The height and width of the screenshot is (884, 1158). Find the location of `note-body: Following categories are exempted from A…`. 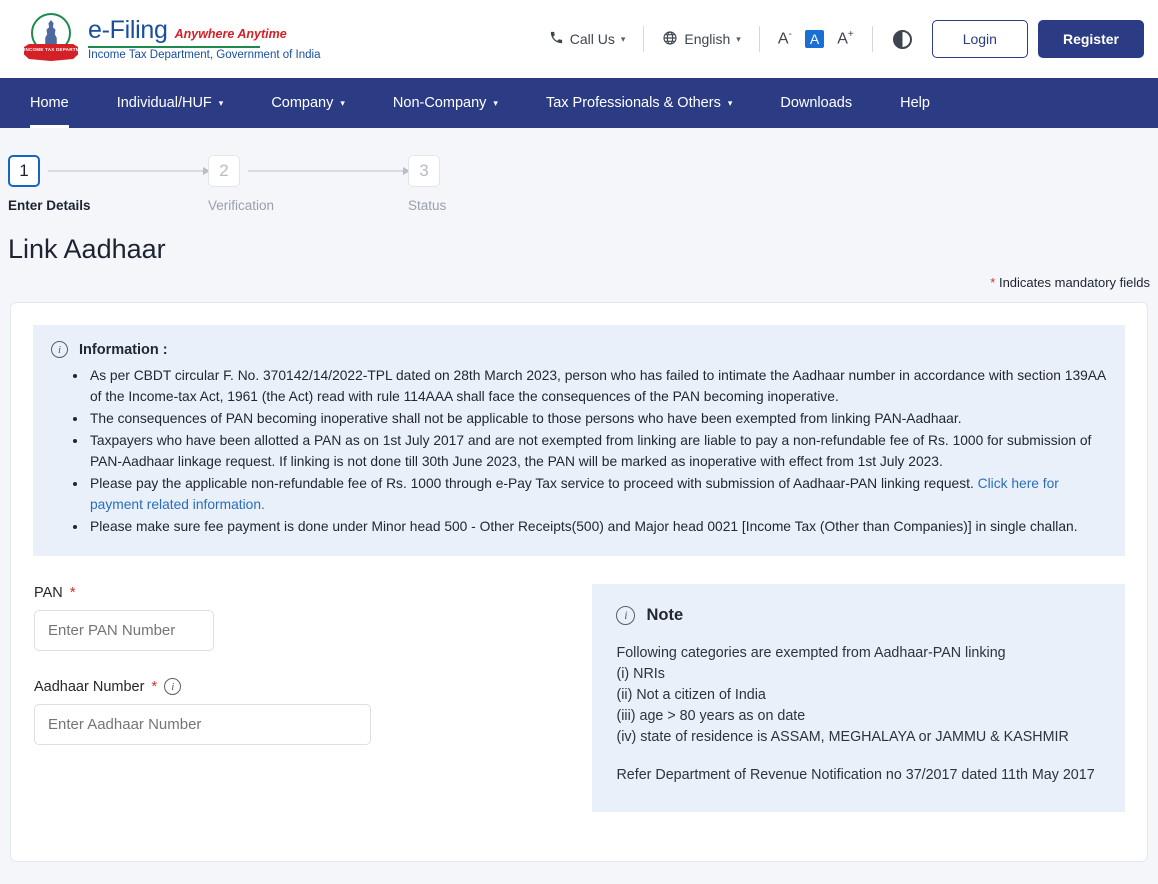

note-body: Following categories are exempted from A… is located at coordinates (858, 714).